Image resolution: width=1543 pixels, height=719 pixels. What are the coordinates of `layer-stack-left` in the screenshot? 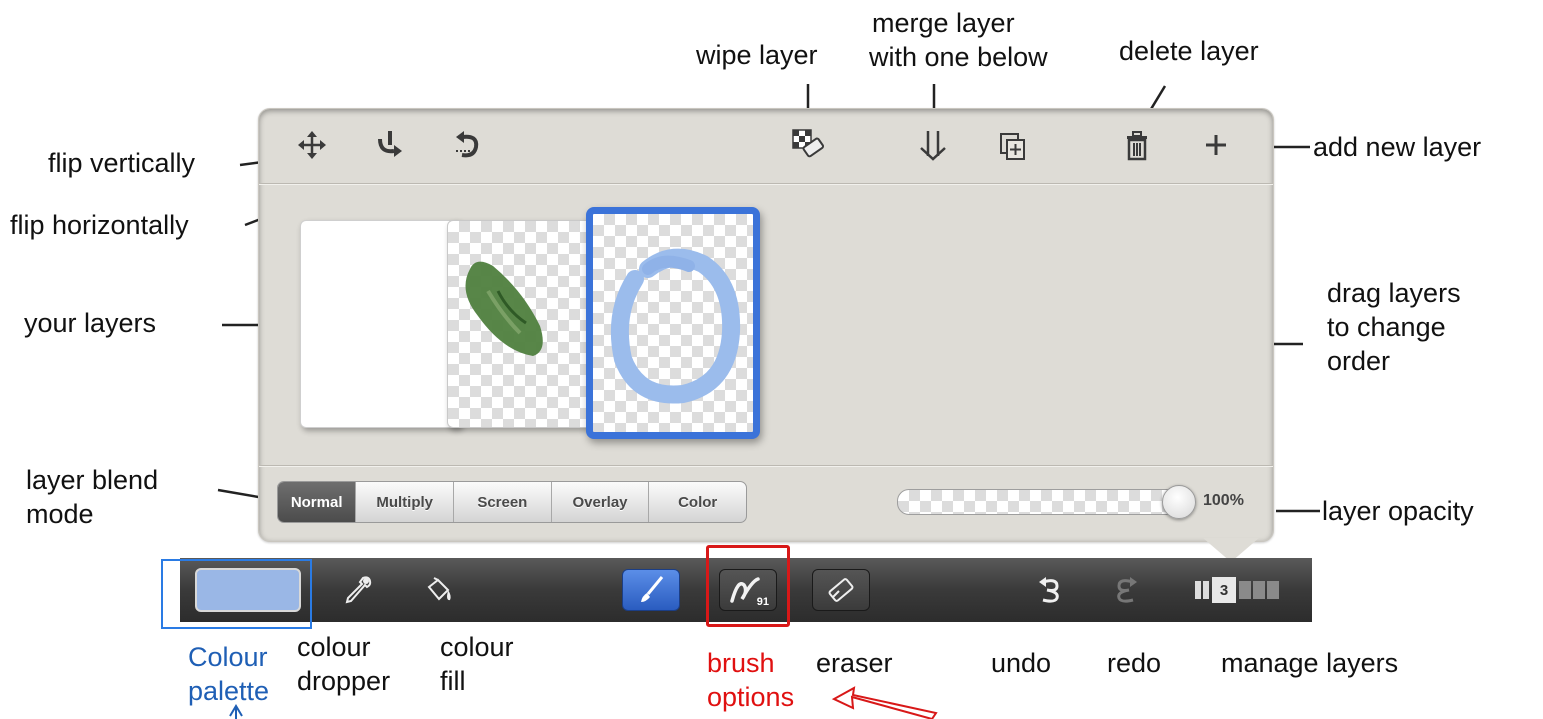 It's located at (1202, 590).